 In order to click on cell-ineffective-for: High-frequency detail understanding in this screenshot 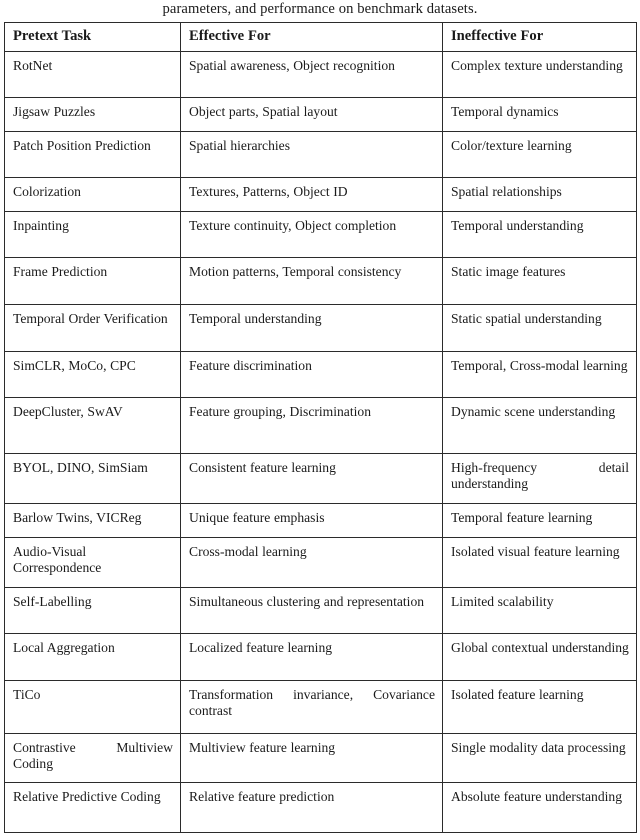, I will do `click(539, 478)`.